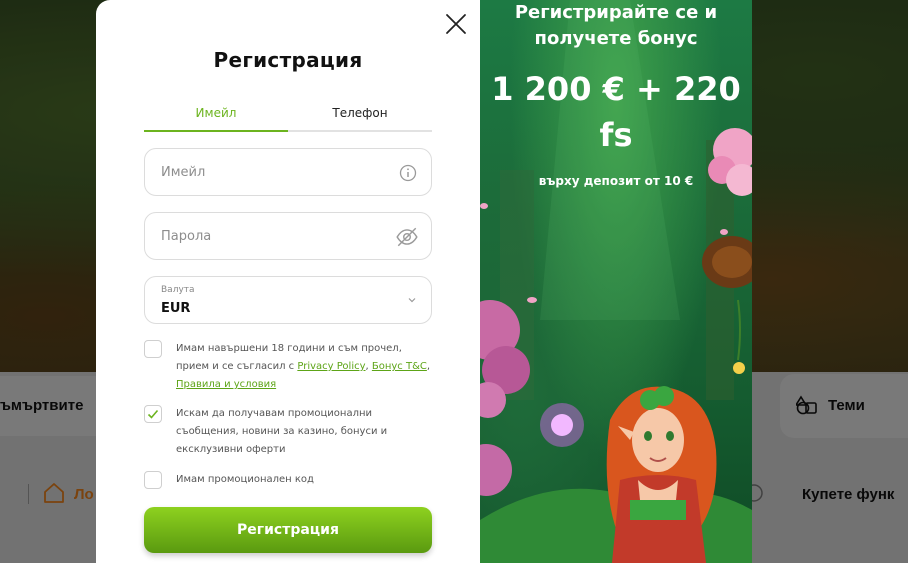 Image resolution: width=908 pixels, height=563 pixels. I want to click on promo-headline-line1: Регистрирайте се и, so click(616, 12).